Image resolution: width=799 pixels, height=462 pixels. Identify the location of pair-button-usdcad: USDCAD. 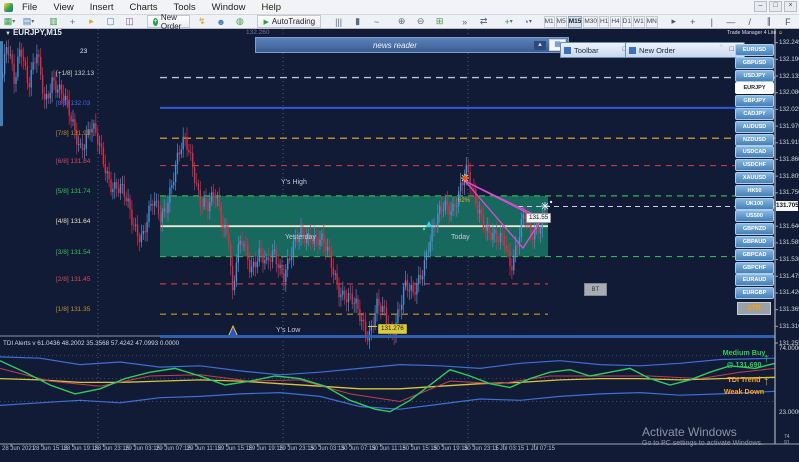
(754, 152).